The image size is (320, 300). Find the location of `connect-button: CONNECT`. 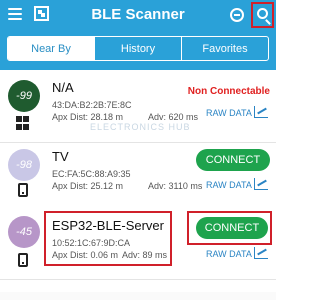

connect-button: CONNECT is located at coordinates (233, 160).